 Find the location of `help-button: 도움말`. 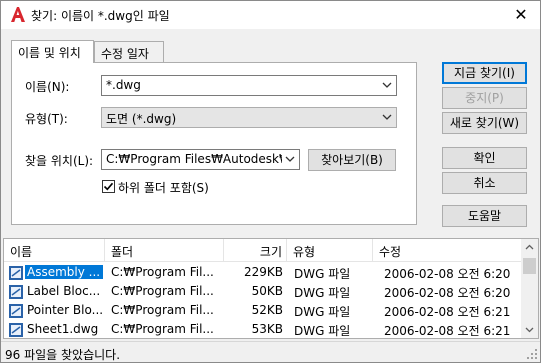

help-button: 도움말 is located at coordinates (484, 216).